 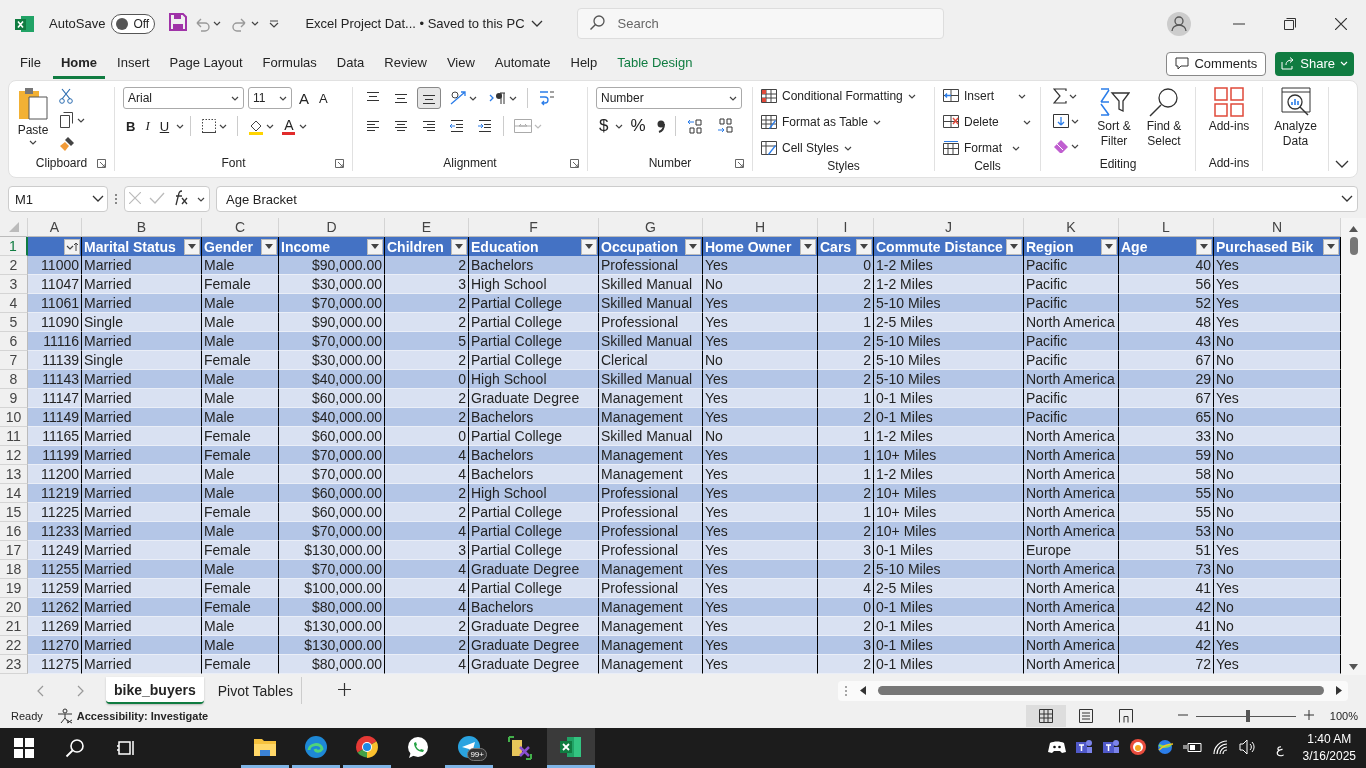 What do you see at coordinates (132, 716) in the screenshot?
I see `accessibility-button: Accessibility: Investigate` at bounding box center [132, 716].